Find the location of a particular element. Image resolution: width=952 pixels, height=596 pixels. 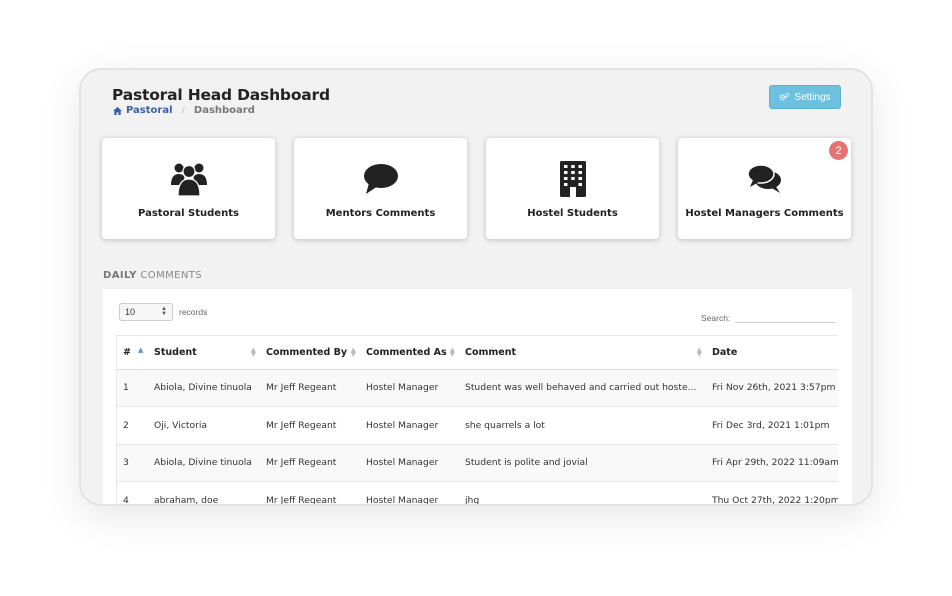

cell-comment: jhg is located at coordinates (582, 492).